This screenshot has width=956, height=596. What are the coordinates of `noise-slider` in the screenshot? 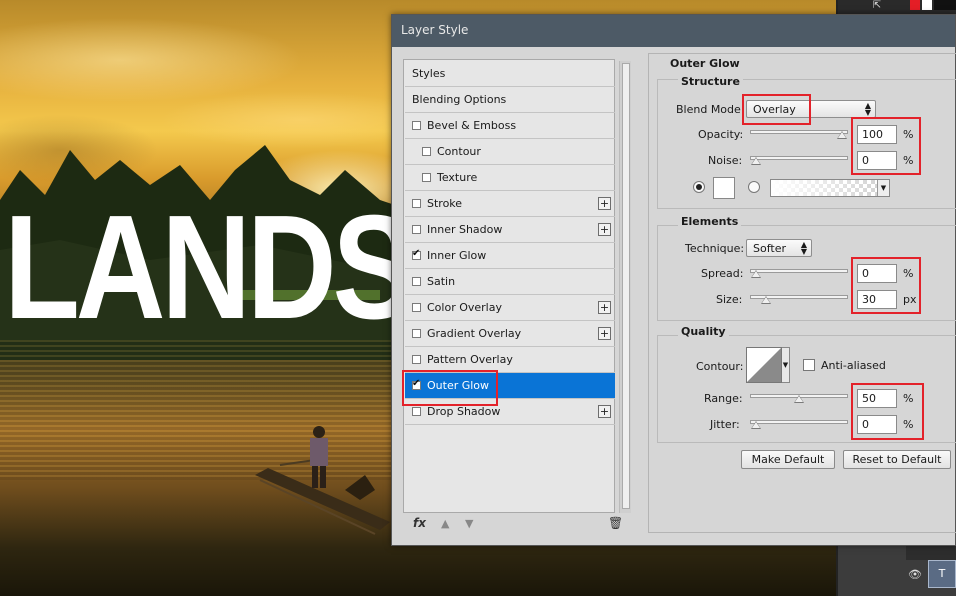 It's located at (799, 160).